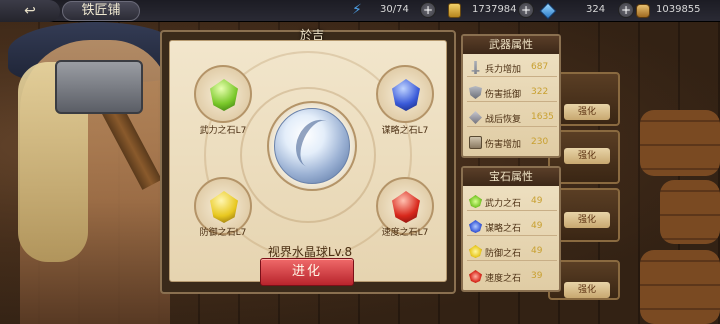 This screenshot has width=720, height=324. I want to click on shield-icon, so click(475, 92).